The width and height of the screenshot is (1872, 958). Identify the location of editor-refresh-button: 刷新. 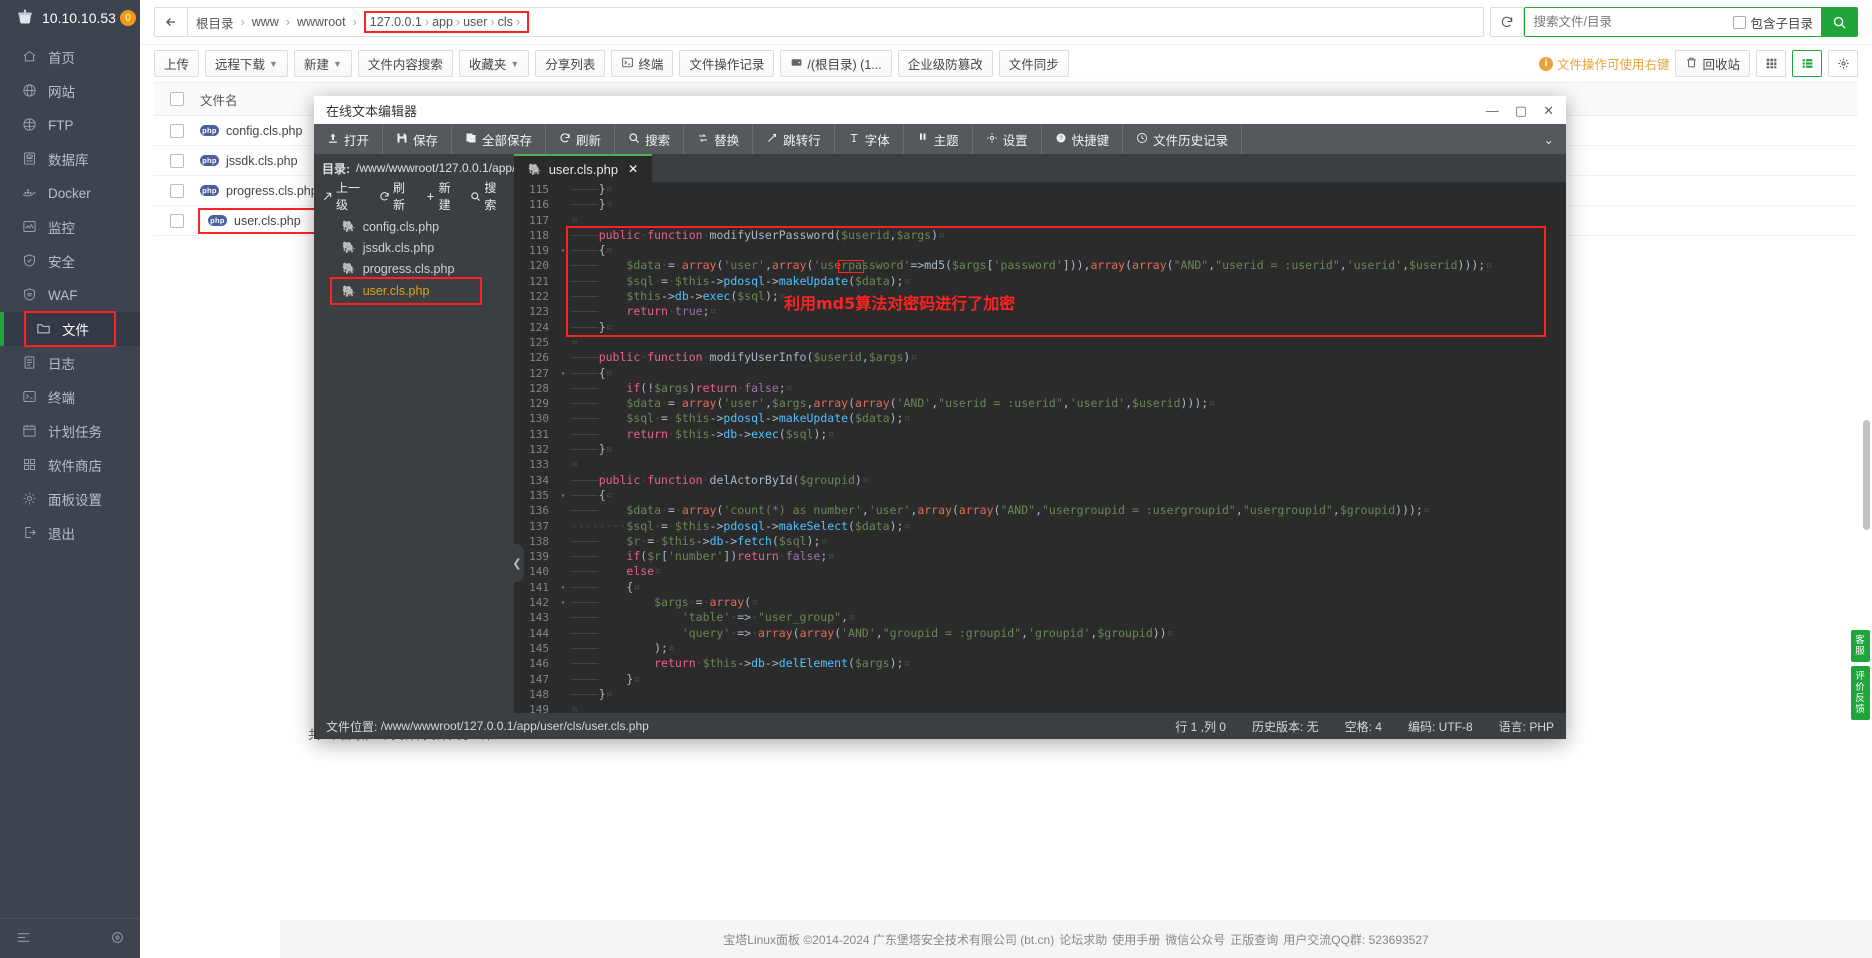
(581, 139).